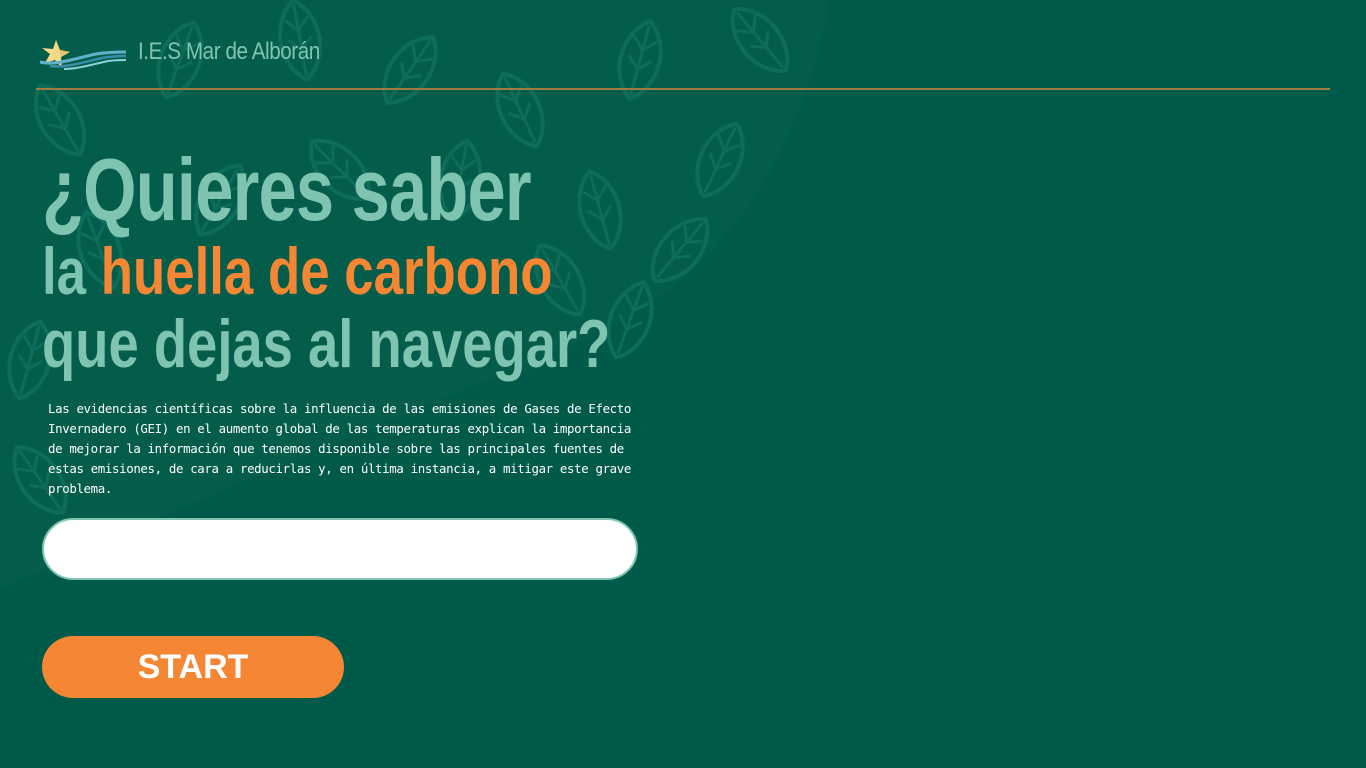 The width and height of the screenshot is (1366, 768). Describe the element at coordinates (683, 60) in the screenshot. I see `page-header: I.E.S Mar de Alborán` at that location.